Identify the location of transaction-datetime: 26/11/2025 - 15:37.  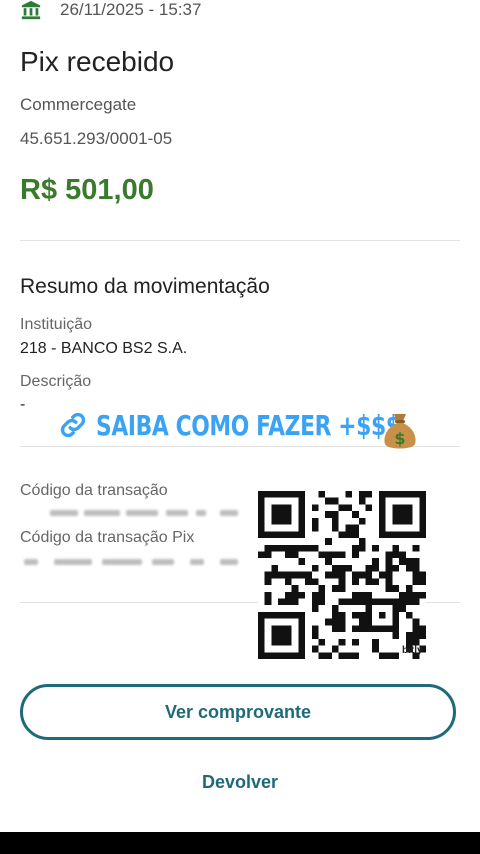
(131, 9).